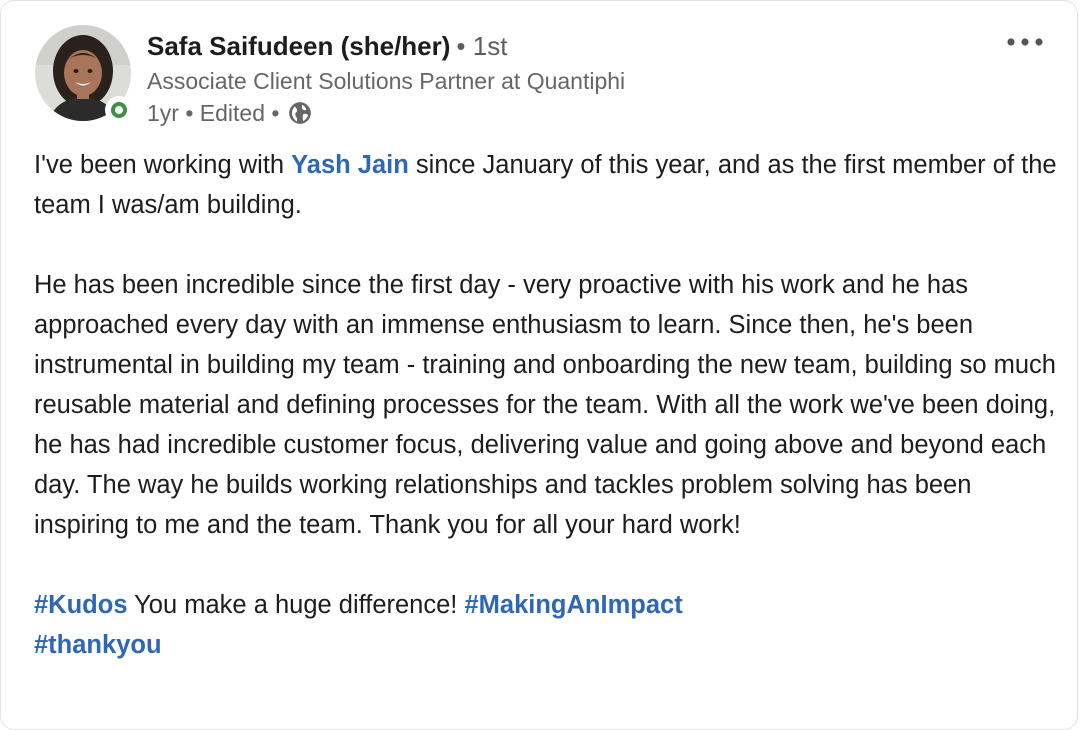 The width and height of the screenshot is (1080, 730). Describe the element at coordinates (350, 165) in the screenshot. I see `mention-link: Yash Jain` at that location.